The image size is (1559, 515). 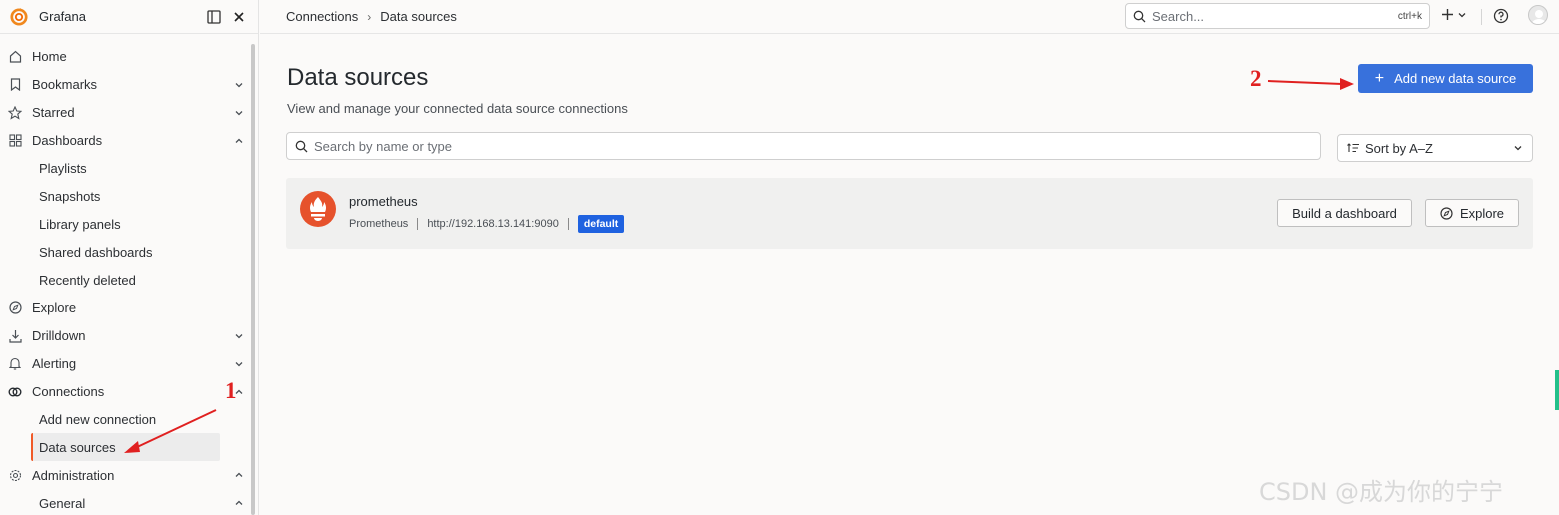 I want to click on datasource-type: Prometheus, so click(x=379, y=224).